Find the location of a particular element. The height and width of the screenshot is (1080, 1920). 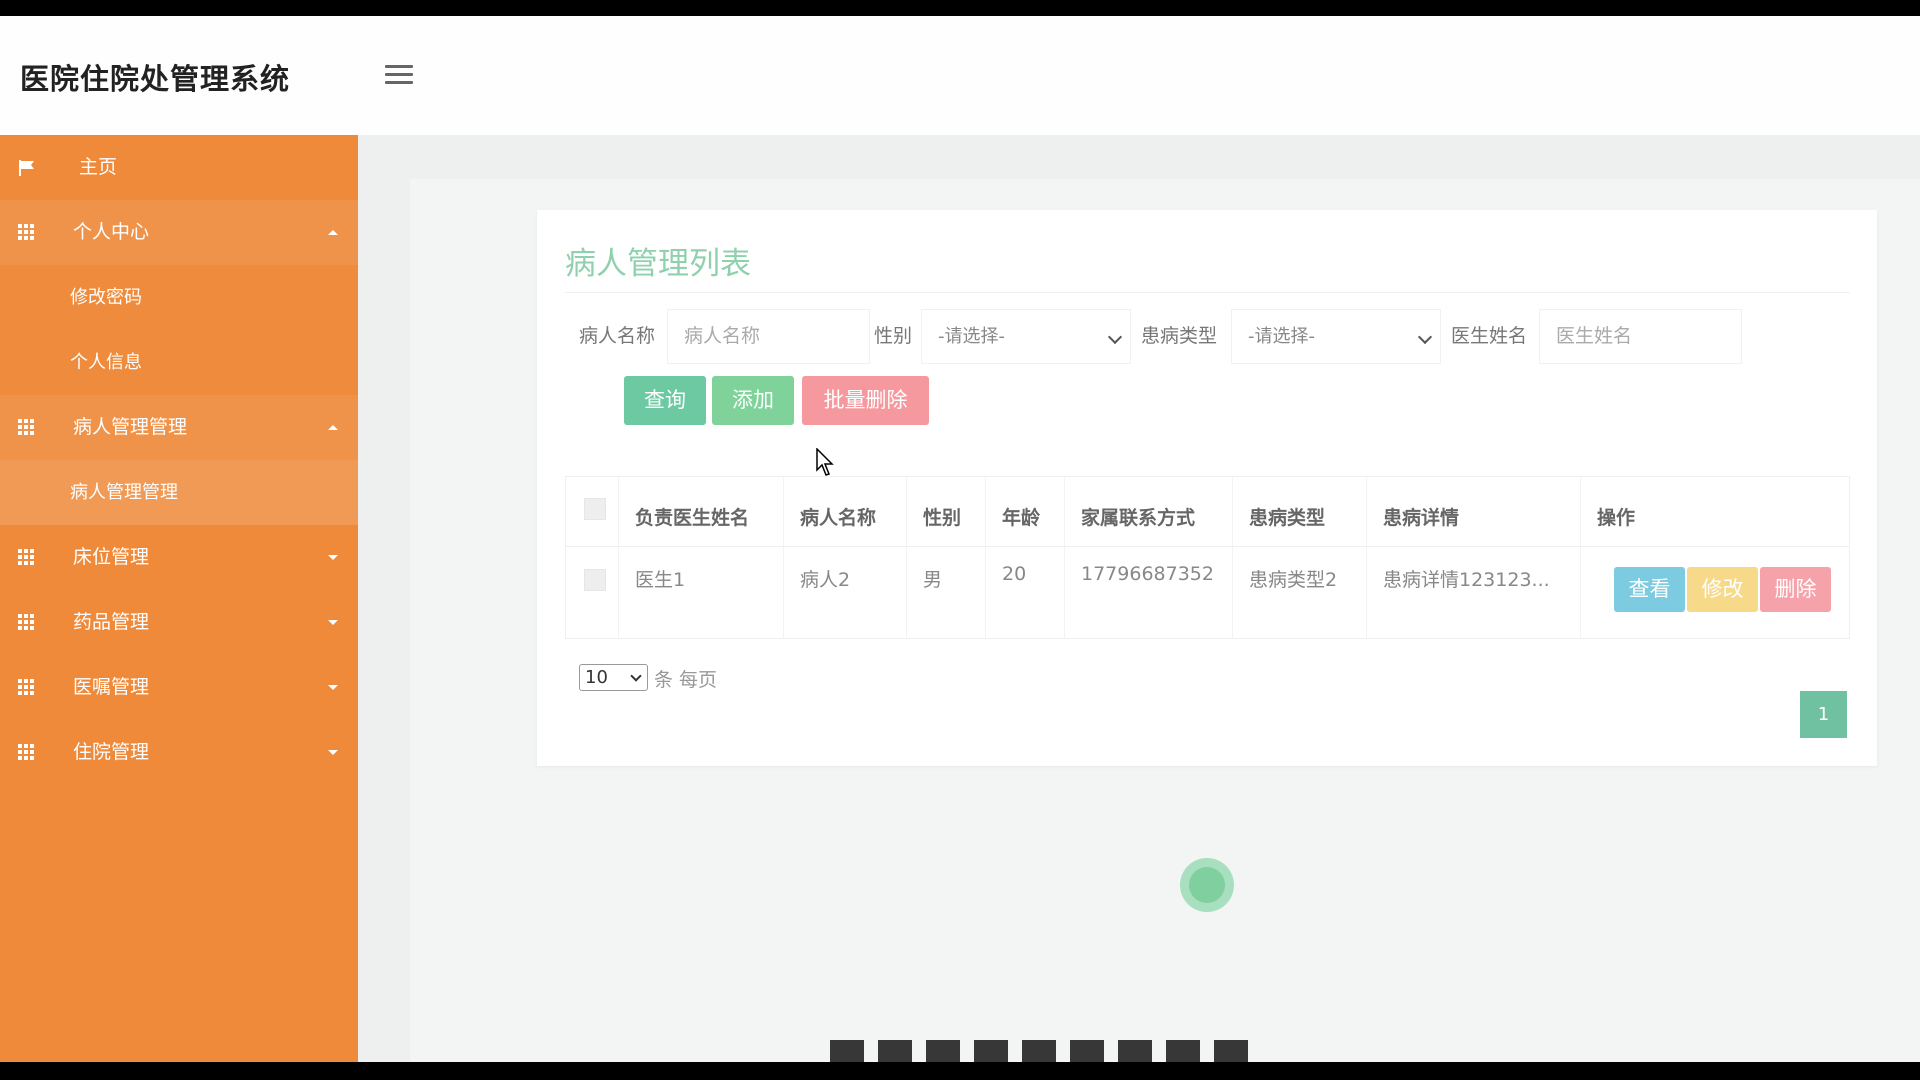

flag-icon is located at coordinates (27, 167).